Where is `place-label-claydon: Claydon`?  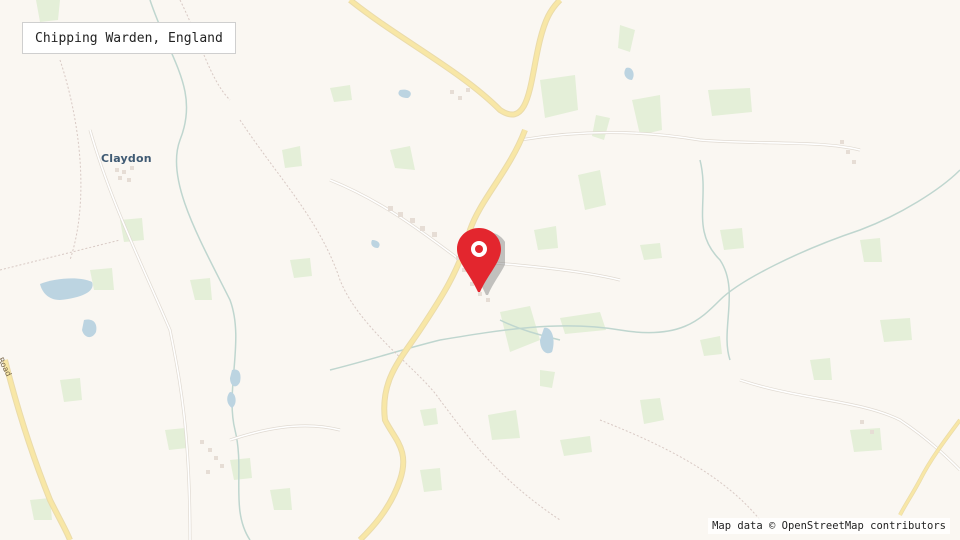
place-label-claydon: Claydon is located at coordinates (126, 158).